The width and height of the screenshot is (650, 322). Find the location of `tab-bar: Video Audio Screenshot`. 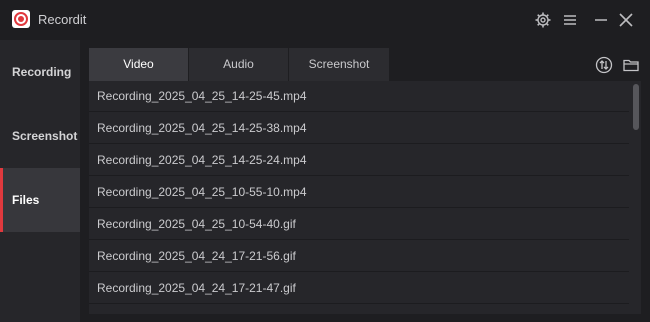

tab-bar: Video Audio Screenshot is located at coordinates (239, 64).